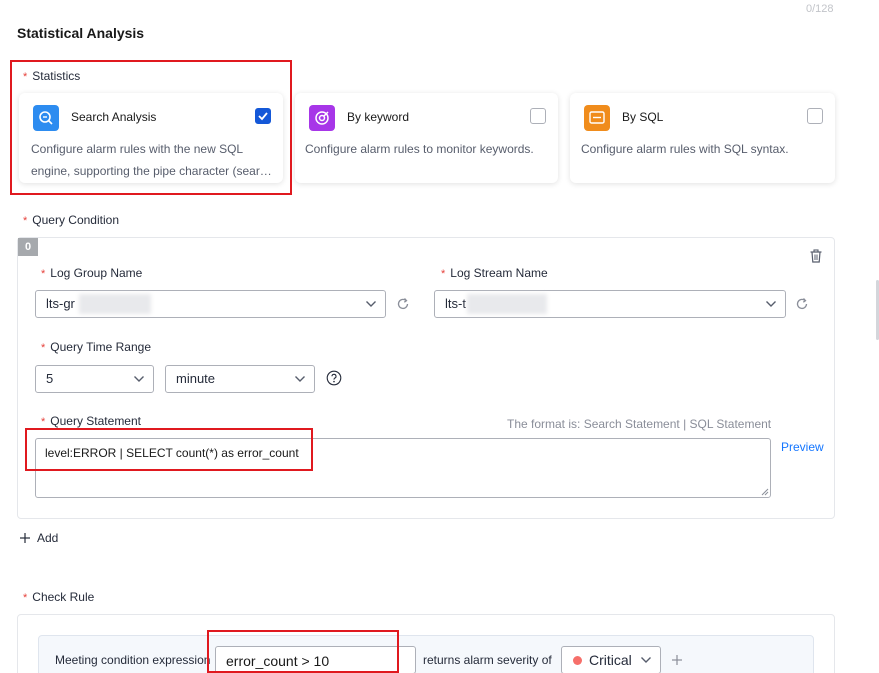  I want to click on add-label: Add, so click(48, 538).